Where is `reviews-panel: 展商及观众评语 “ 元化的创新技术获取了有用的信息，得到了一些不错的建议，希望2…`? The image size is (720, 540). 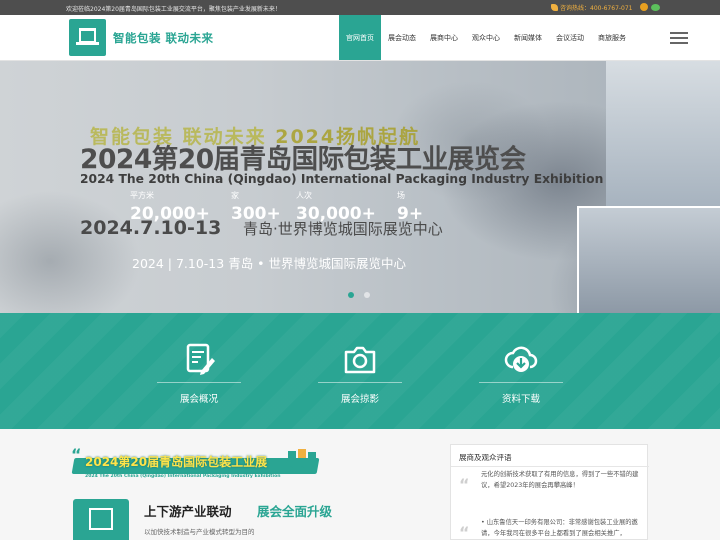
reviews-panel: 展商及观众评语 “ 元化的创新技术获取了有用的信息，得到了一些不错的建议，希望2… is located at coordinates (549, 492).